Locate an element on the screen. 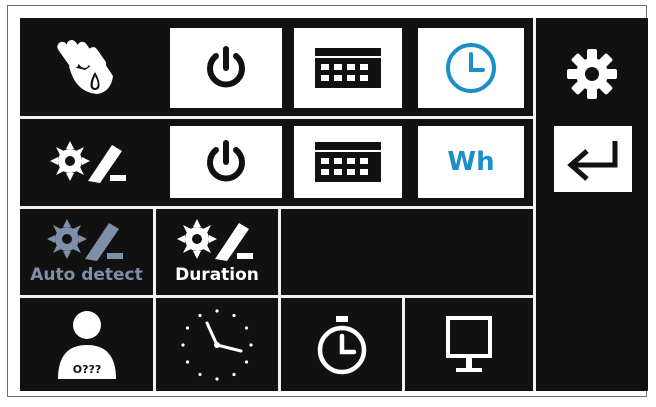 Image resolution: width=656 pixels, height=407 pixels. energy-wh-button: Wh is located at coordinates (471, 162).